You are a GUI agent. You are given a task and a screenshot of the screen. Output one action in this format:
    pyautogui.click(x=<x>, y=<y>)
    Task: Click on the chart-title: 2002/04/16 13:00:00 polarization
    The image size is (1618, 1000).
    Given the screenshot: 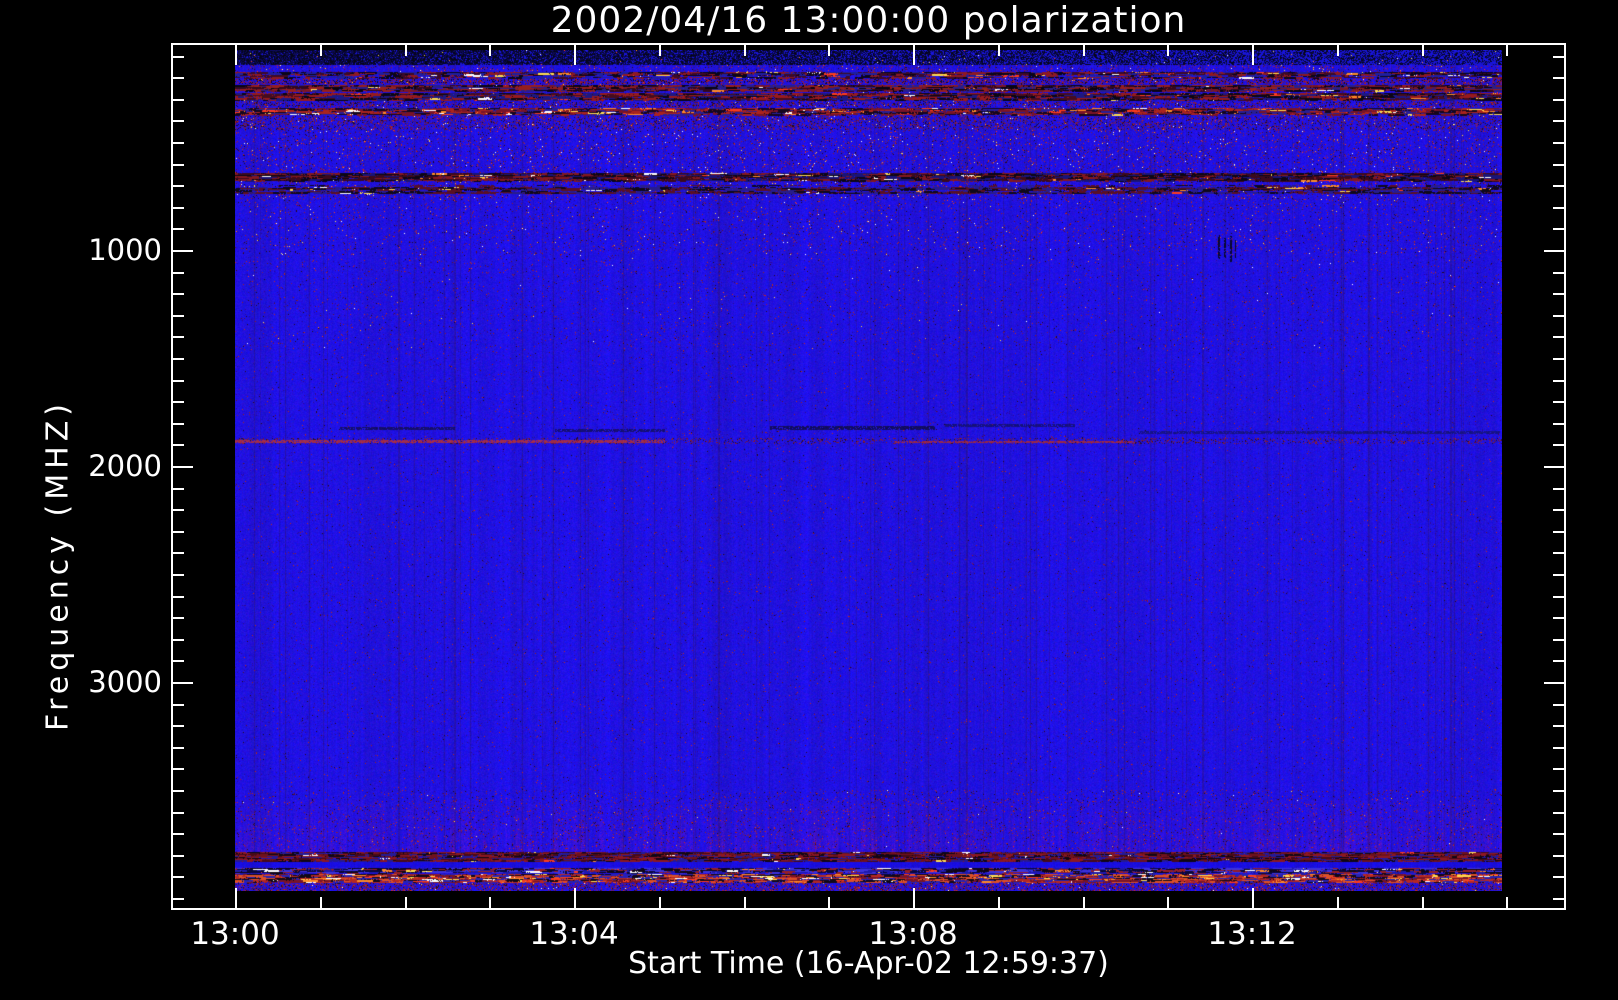 What is the action you would take?
    pyautogui.click(x=868, y=20)
    